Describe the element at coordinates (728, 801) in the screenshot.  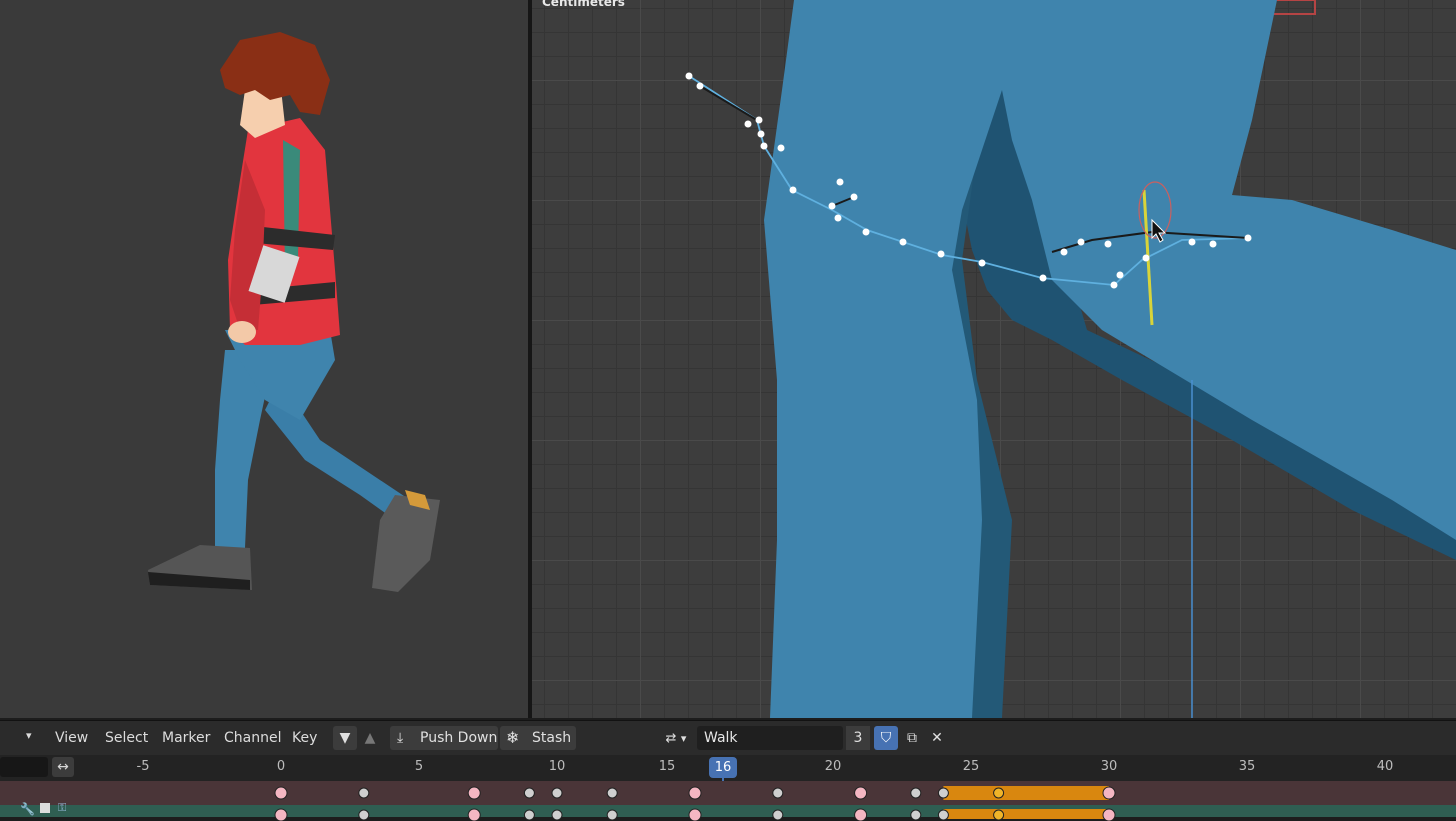
I see `keyframe-track` at that location.